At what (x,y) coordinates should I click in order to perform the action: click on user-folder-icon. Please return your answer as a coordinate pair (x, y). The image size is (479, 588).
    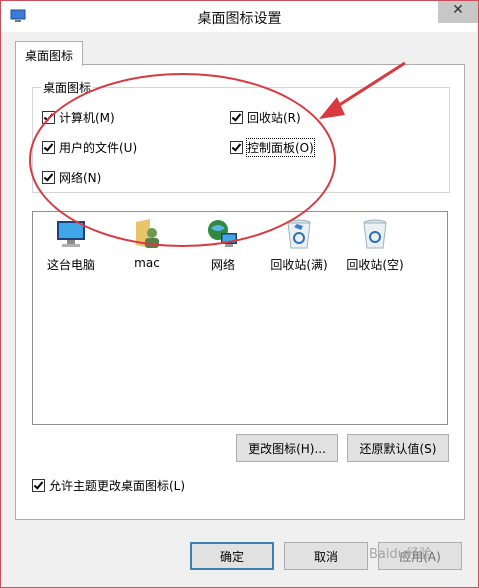
    Looking at the image, I should click on (147, 233).